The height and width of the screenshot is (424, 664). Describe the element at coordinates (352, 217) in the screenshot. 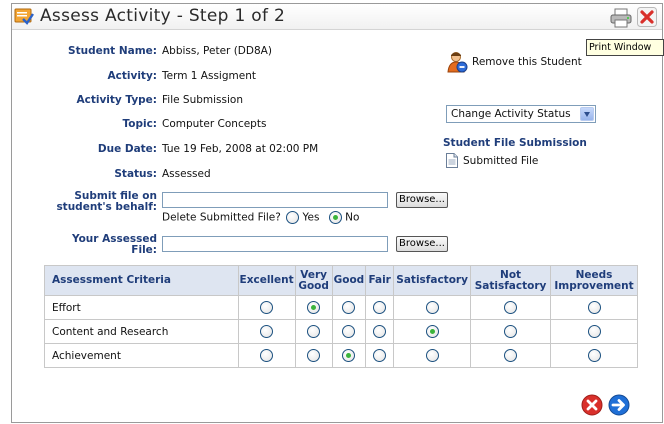

I see `delete-no-label: No` at that location.